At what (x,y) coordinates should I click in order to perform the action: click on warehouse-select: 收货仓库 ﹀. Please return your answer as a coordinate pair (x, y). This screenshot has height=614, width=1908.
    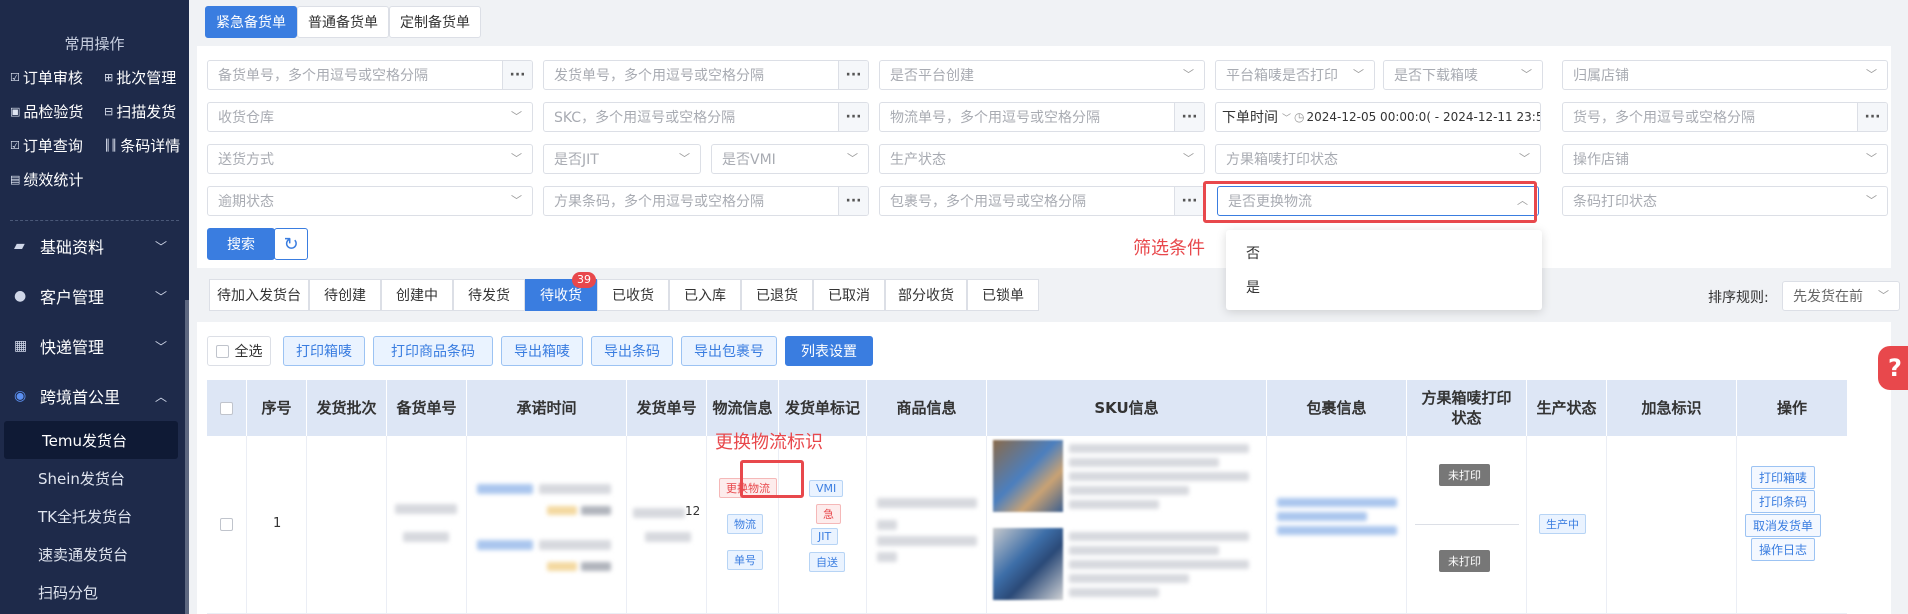
    Looking at the image, I should click on (370, 117).